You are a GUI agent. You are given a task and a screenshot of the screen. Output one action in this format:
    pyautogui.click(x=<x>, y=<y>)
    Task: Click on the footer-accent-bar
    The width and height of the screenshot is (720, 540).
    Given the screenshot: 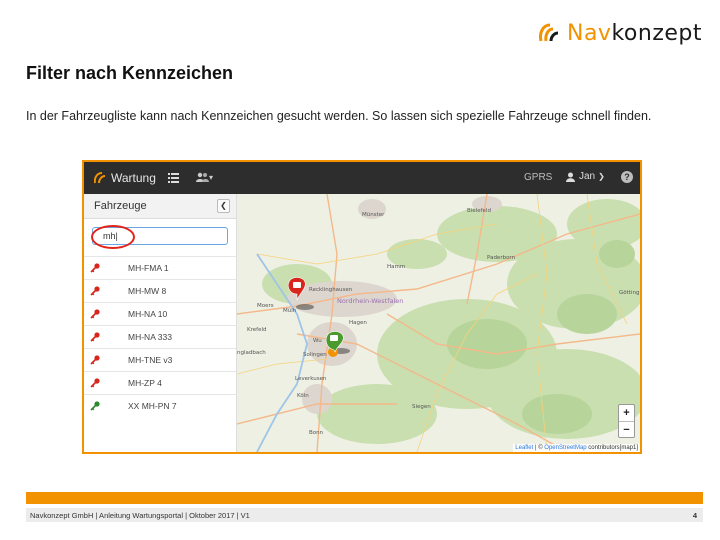 What is the action you would take?
    pyautogui.click(x=364, y=498)
    